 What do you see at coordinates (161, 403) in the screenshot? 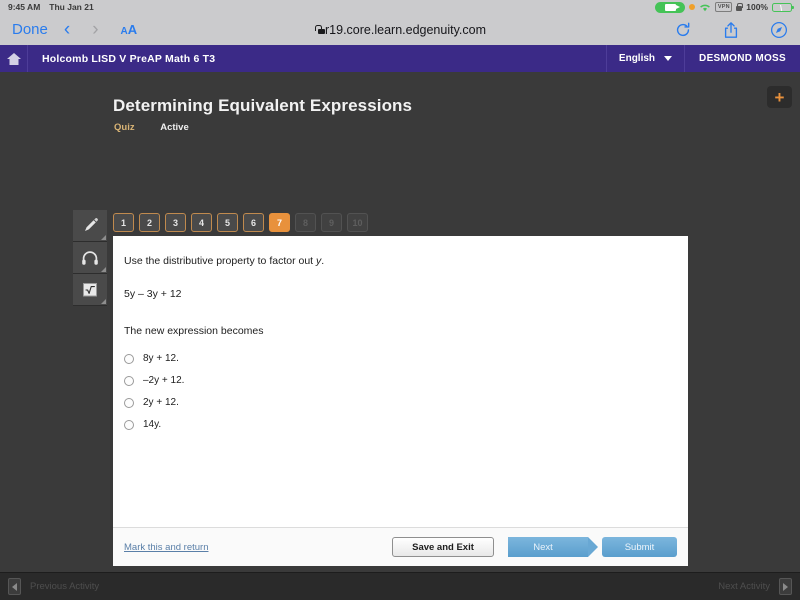
I see `option-label: 2y + 12.` at bounding box center [161, 403].